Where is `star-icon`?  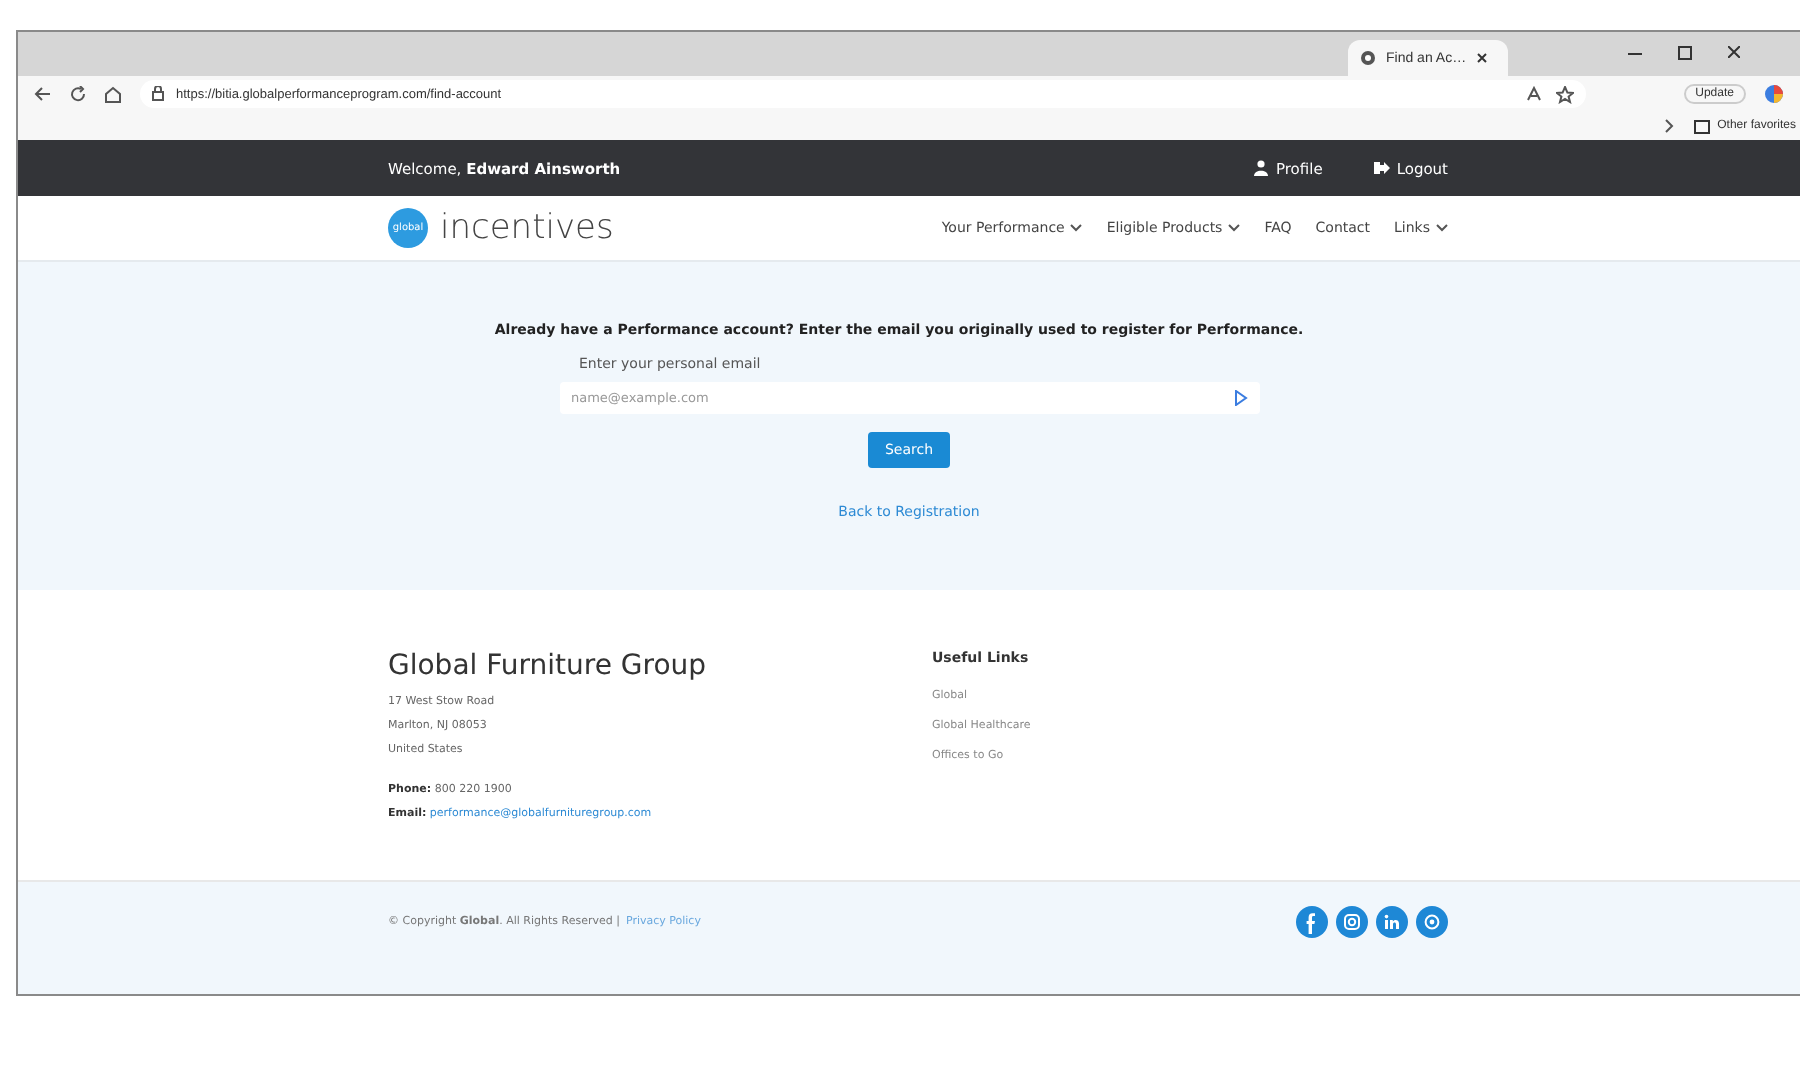 star-icon is located at coordinates (1564, 94).